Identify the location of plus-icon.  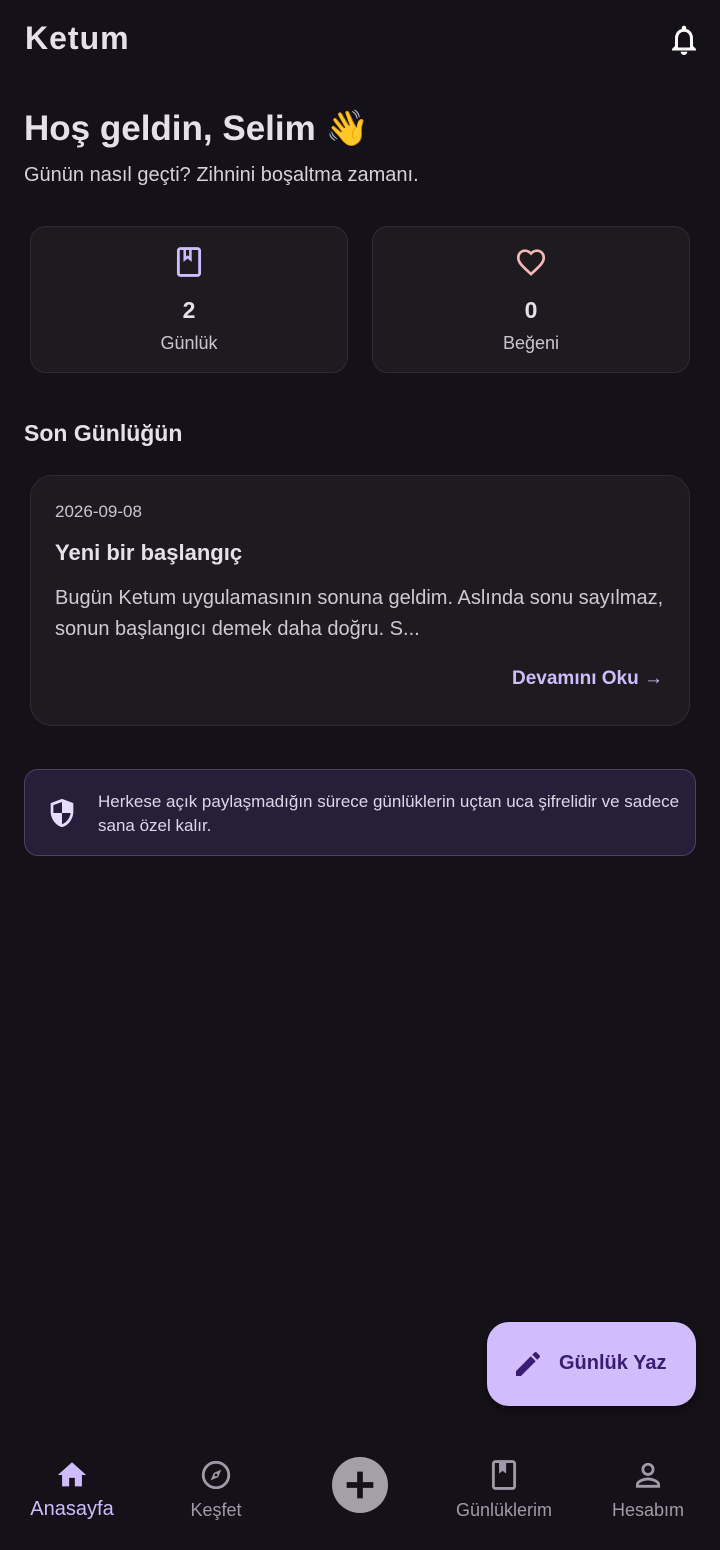
(360, 1485).